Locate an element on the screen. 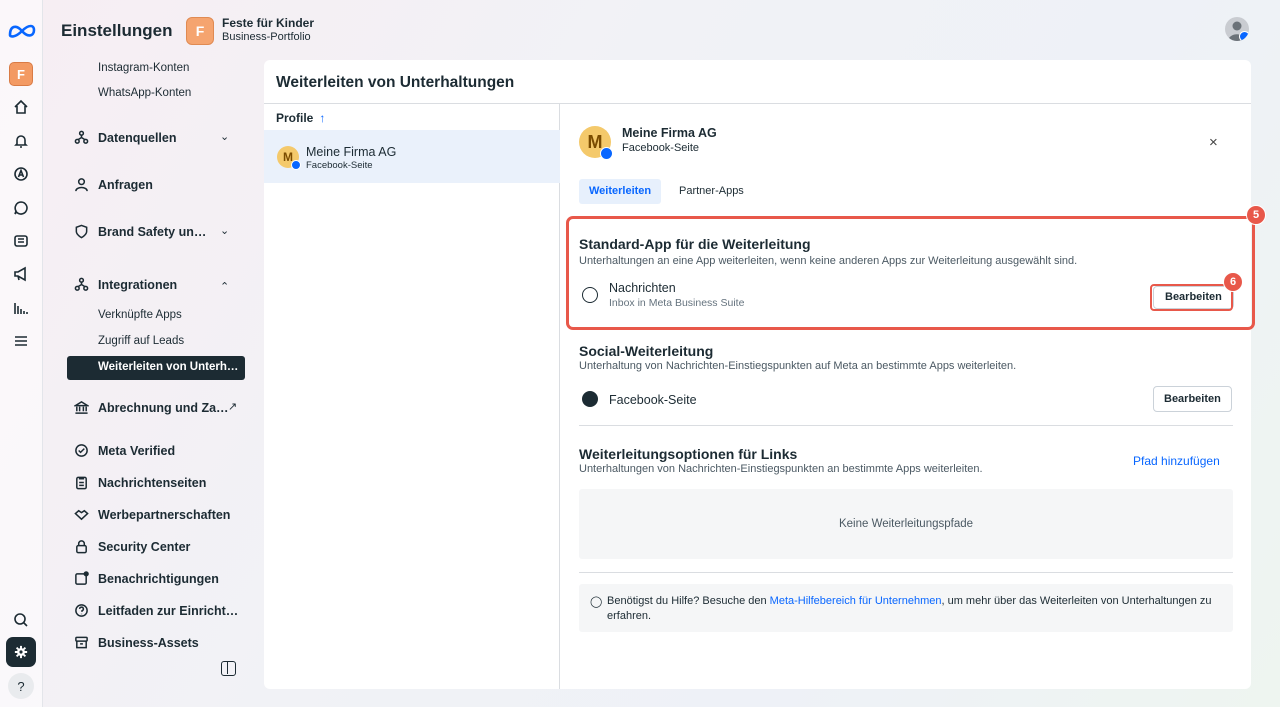  sidebar-item-whatsapp: WhatsApp-Konten is located at coordinates (144, 93).